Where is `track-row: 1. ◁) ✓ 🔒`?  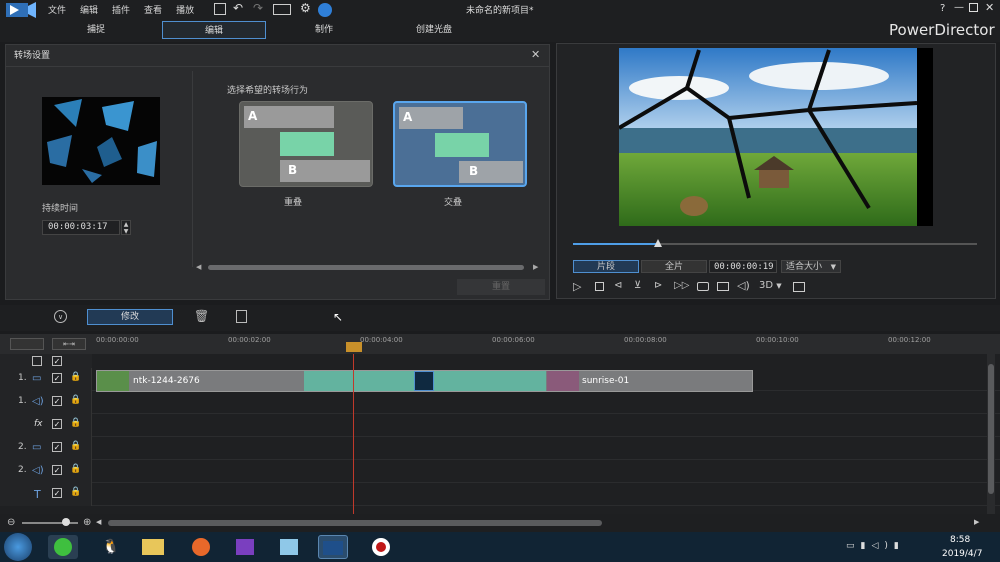 track-row: 1. ◁) ✓ 🔒 is located at coordinates (500, 402).